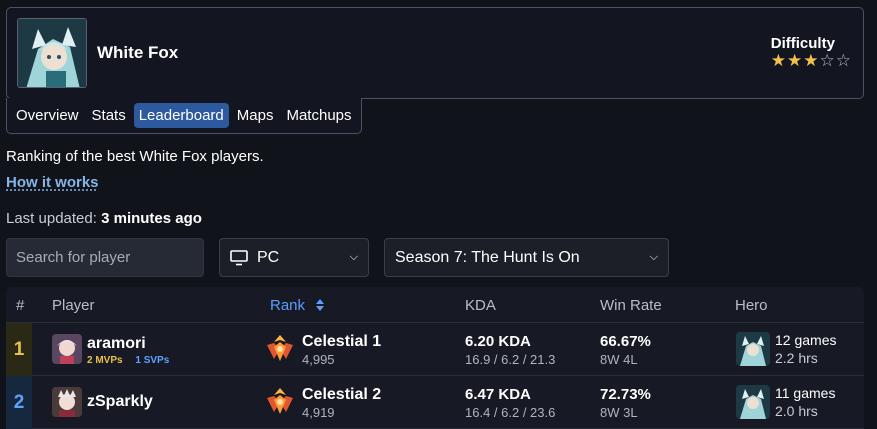 The height and width of the screenshot is (429, 877). I want to click on rank-score: 4,919, so click(318, 412).